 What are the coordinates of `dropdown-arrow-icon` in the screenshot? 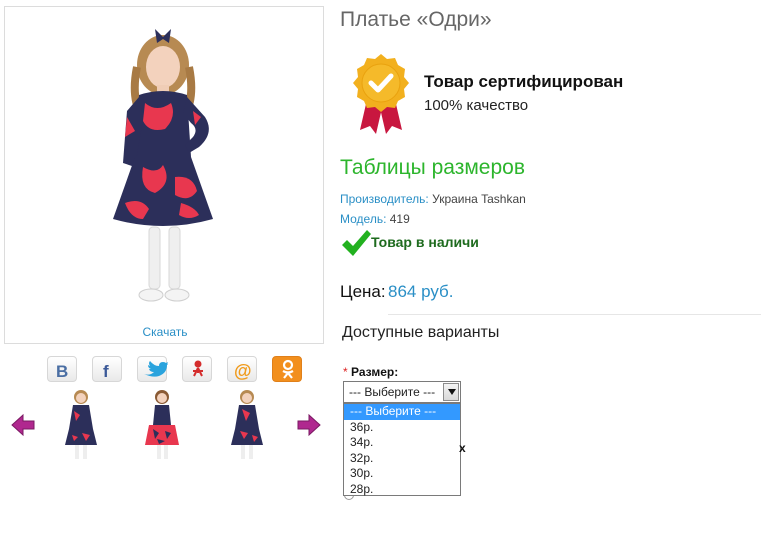 It's located at (452, 392).